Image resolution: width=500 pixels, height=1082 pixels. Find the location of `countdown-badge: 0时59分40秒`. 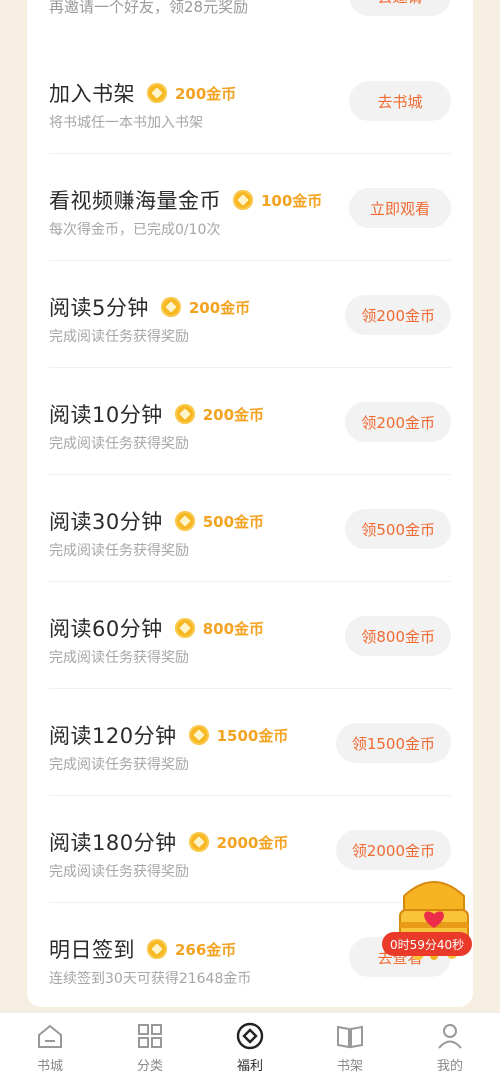

countdown-badge: 0时59分40秒 is located at coordinates (427, 944).